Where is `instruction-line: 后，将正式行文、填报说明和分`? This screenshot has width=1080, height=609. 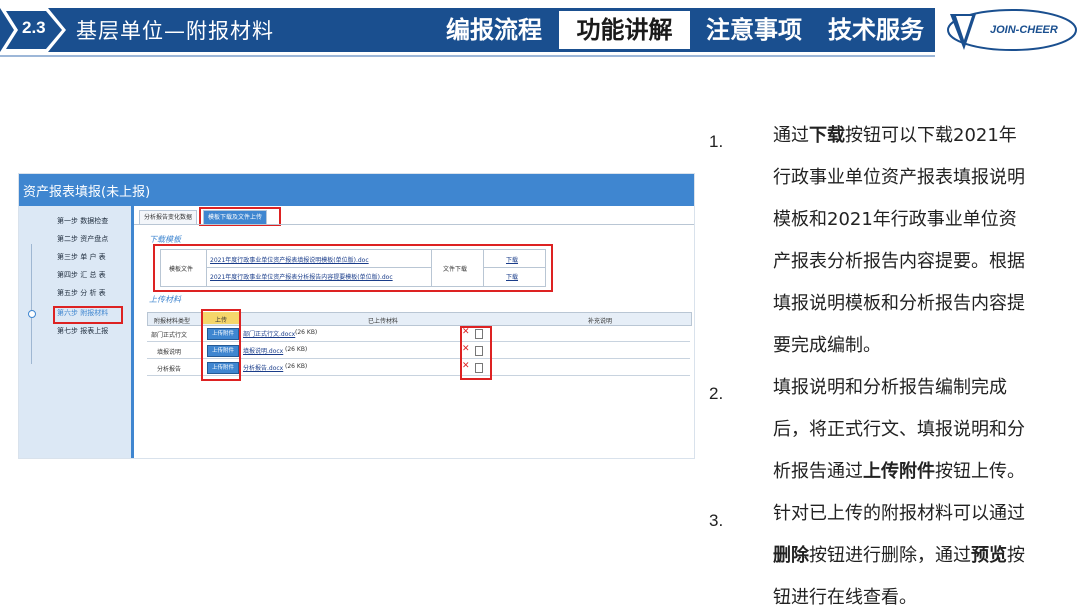 instruction-line: 后，将正式行文、填报说明和分 is located at coordinates (899, 429).